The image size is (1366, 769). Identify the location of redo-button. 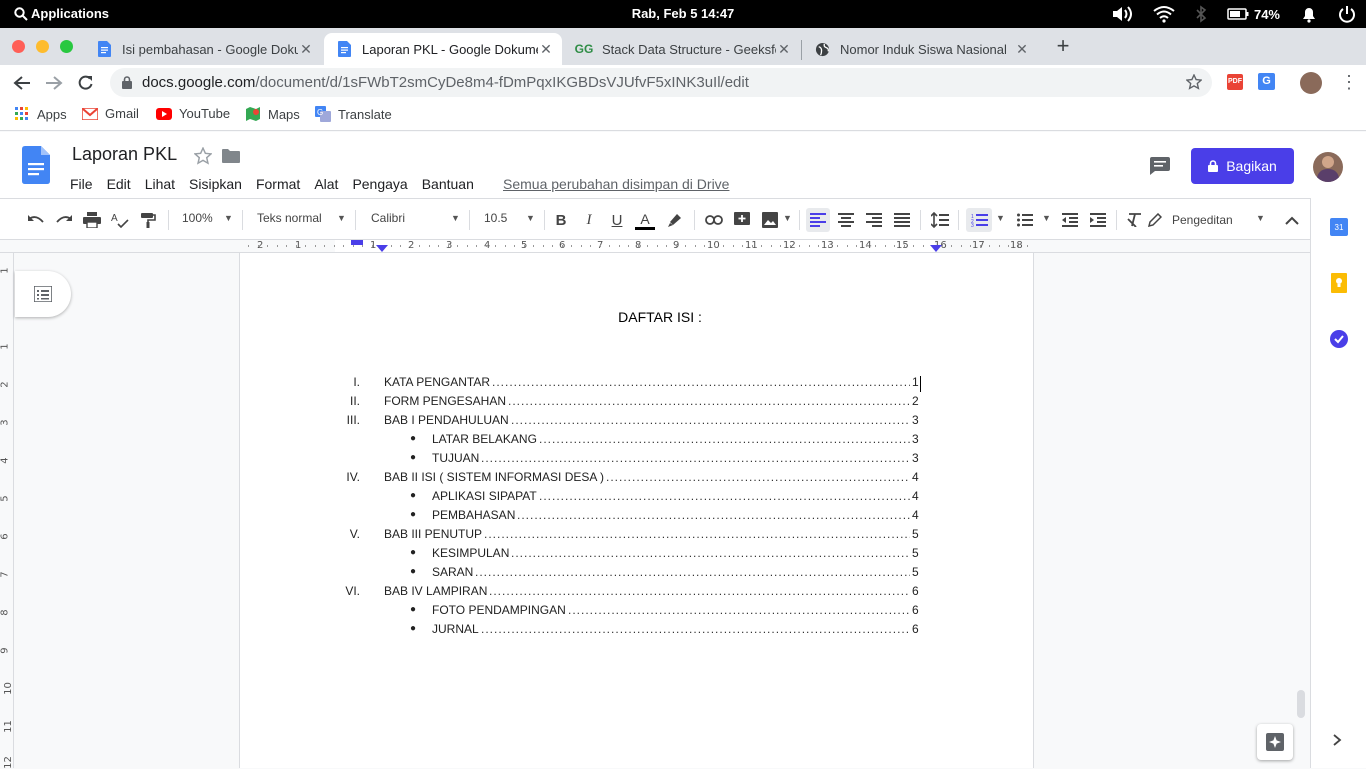
(64, 220).